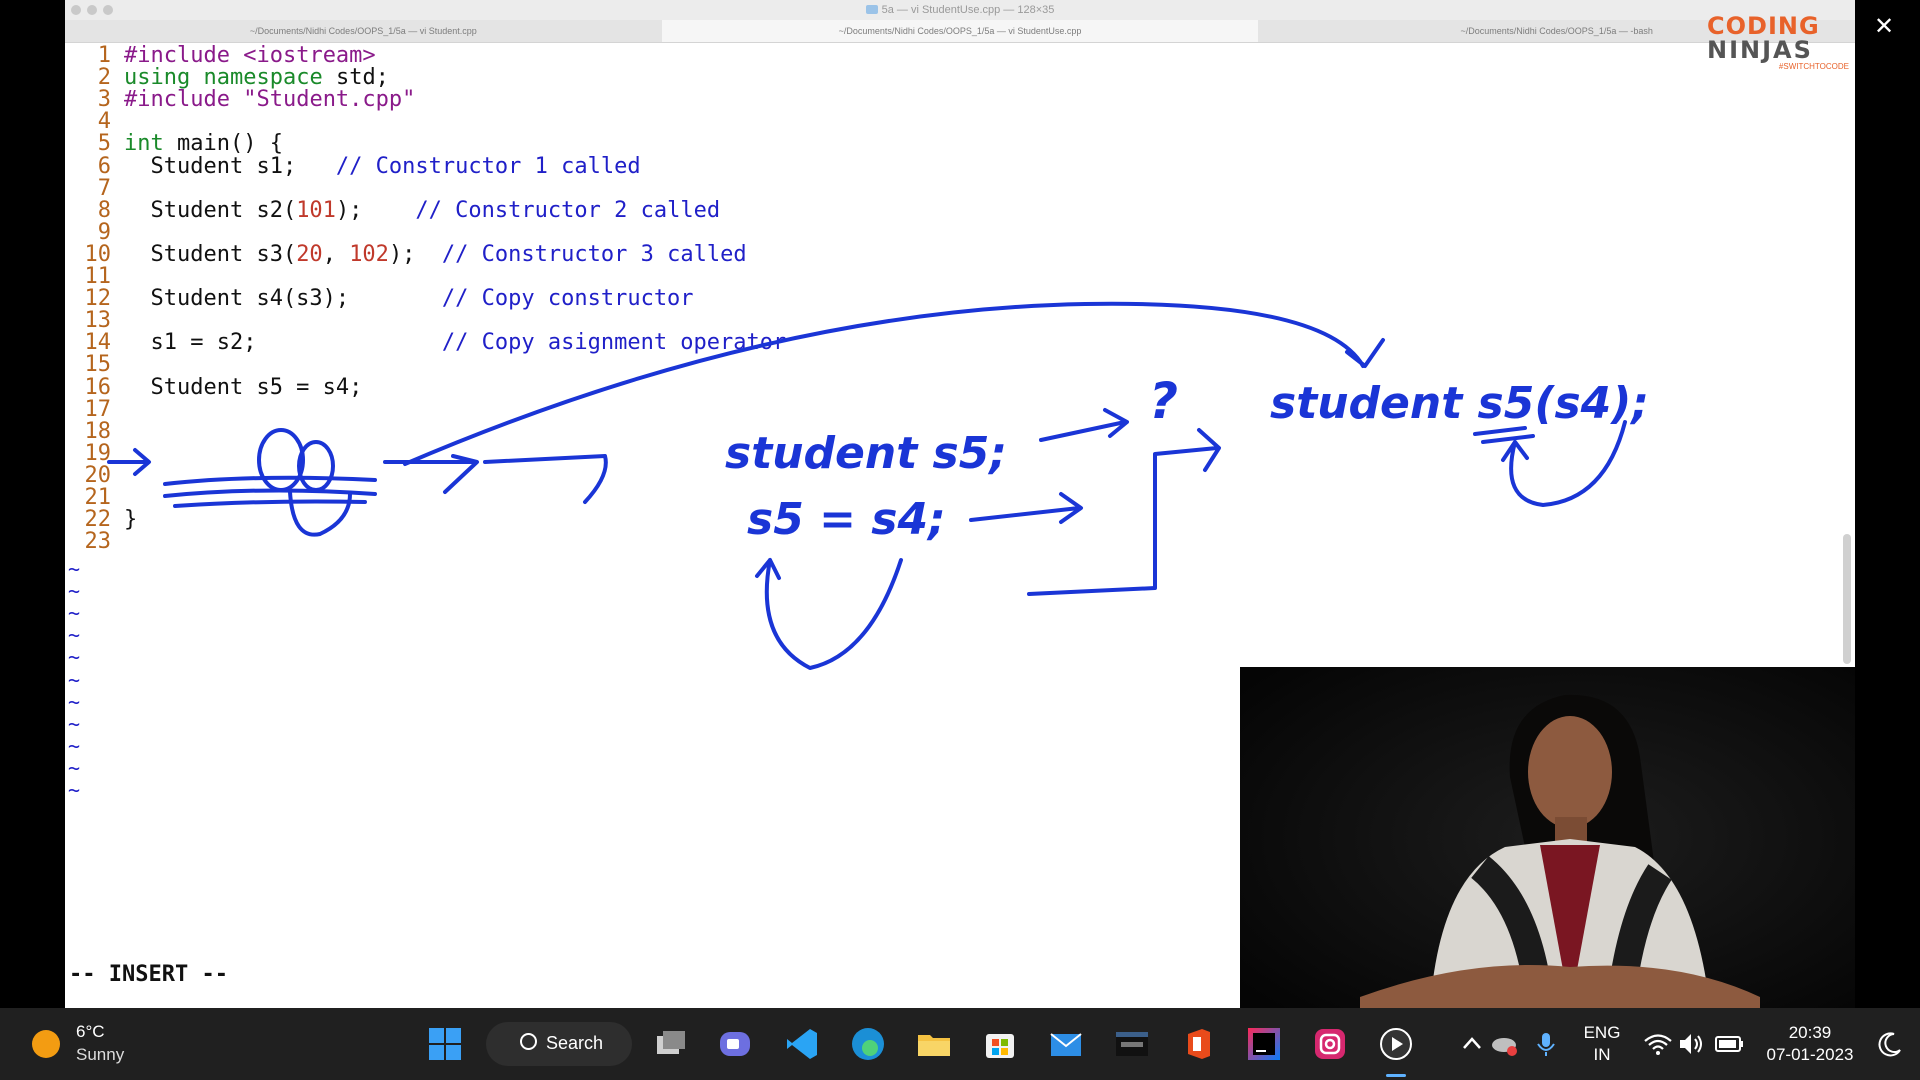 The width and height of the screenshot is (1920, 1080). What do you see at coordinates (1396, 1044) in the screenshot?
I see `media-player-icon` at bounding box center [1396, 1044].